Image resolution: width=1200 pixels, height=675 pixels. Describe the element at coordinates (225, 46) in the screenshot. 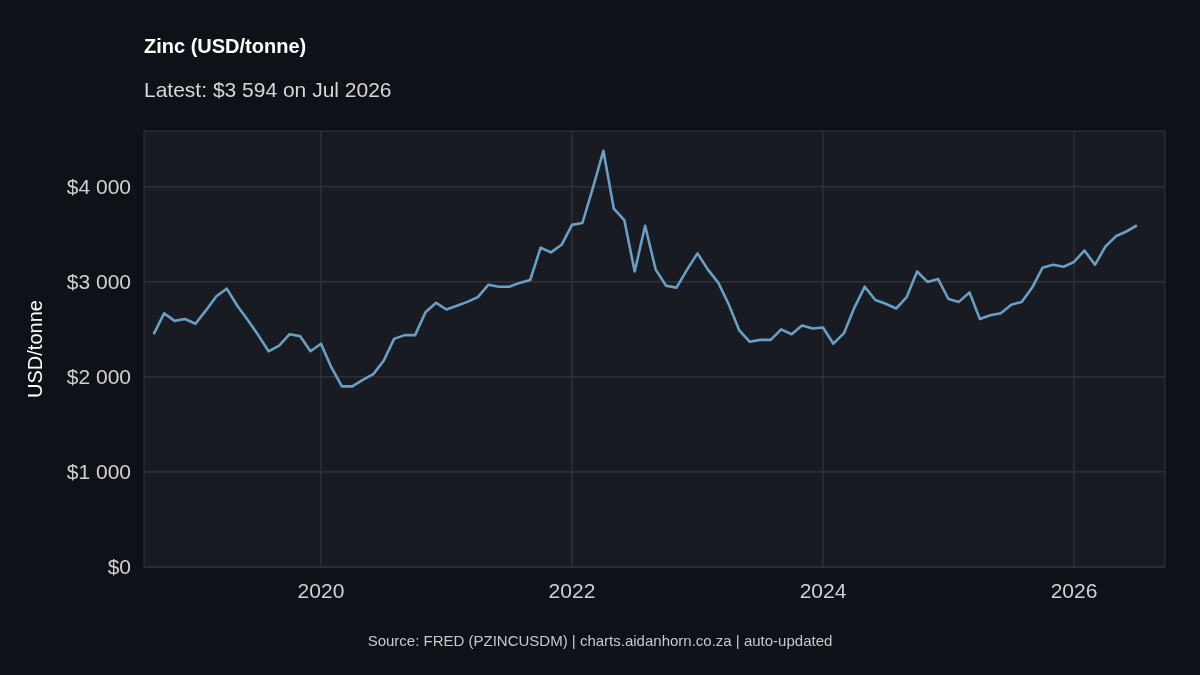

I see `chart-title: Zinc (USD/tonne)` at that location.